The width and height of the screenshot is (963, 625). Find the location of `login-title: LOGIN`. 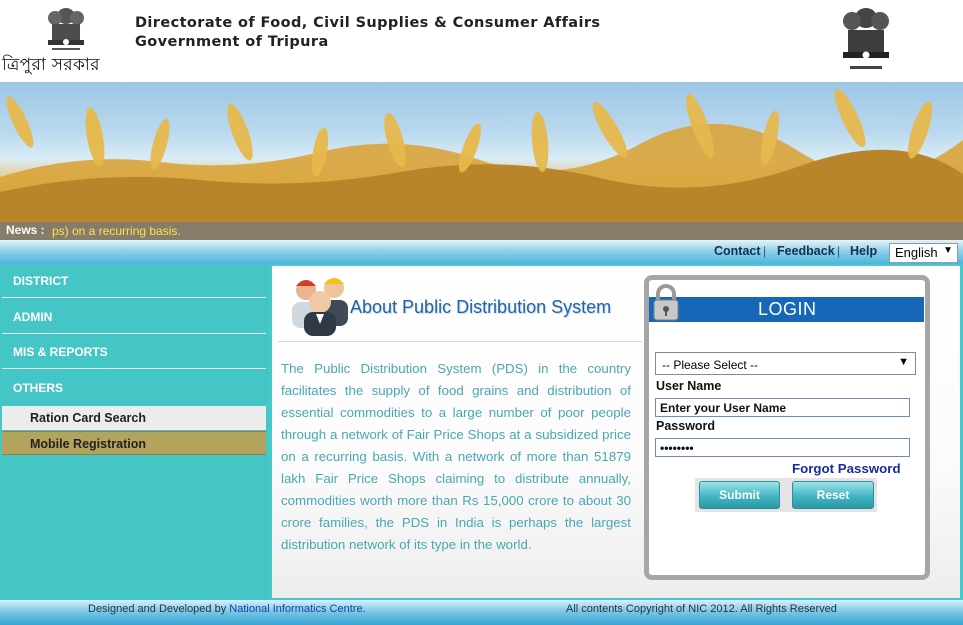

login-title: LOGIN is located at coordinates (787, 309).